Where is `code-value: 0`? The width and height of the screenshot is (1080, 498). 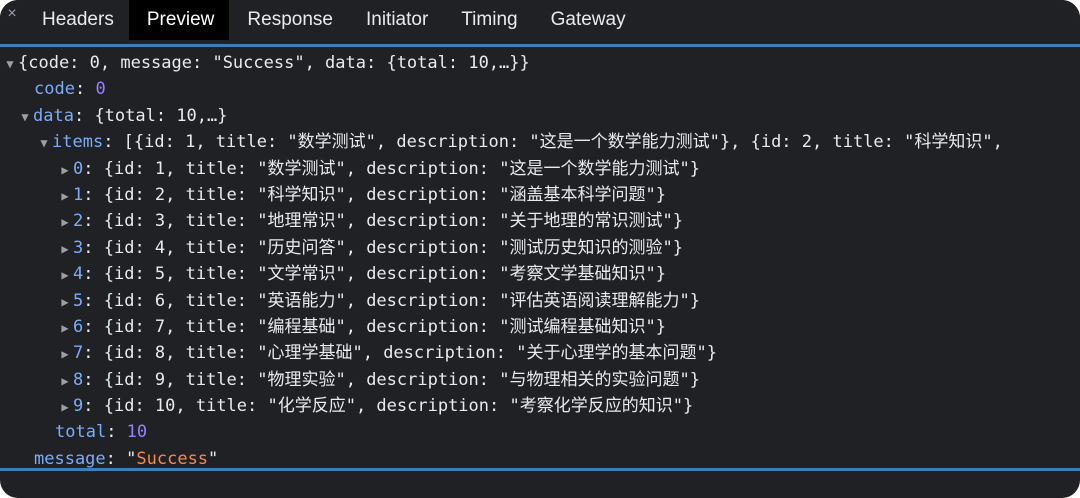 code-value: 0 is located at coordinates (100, 89).